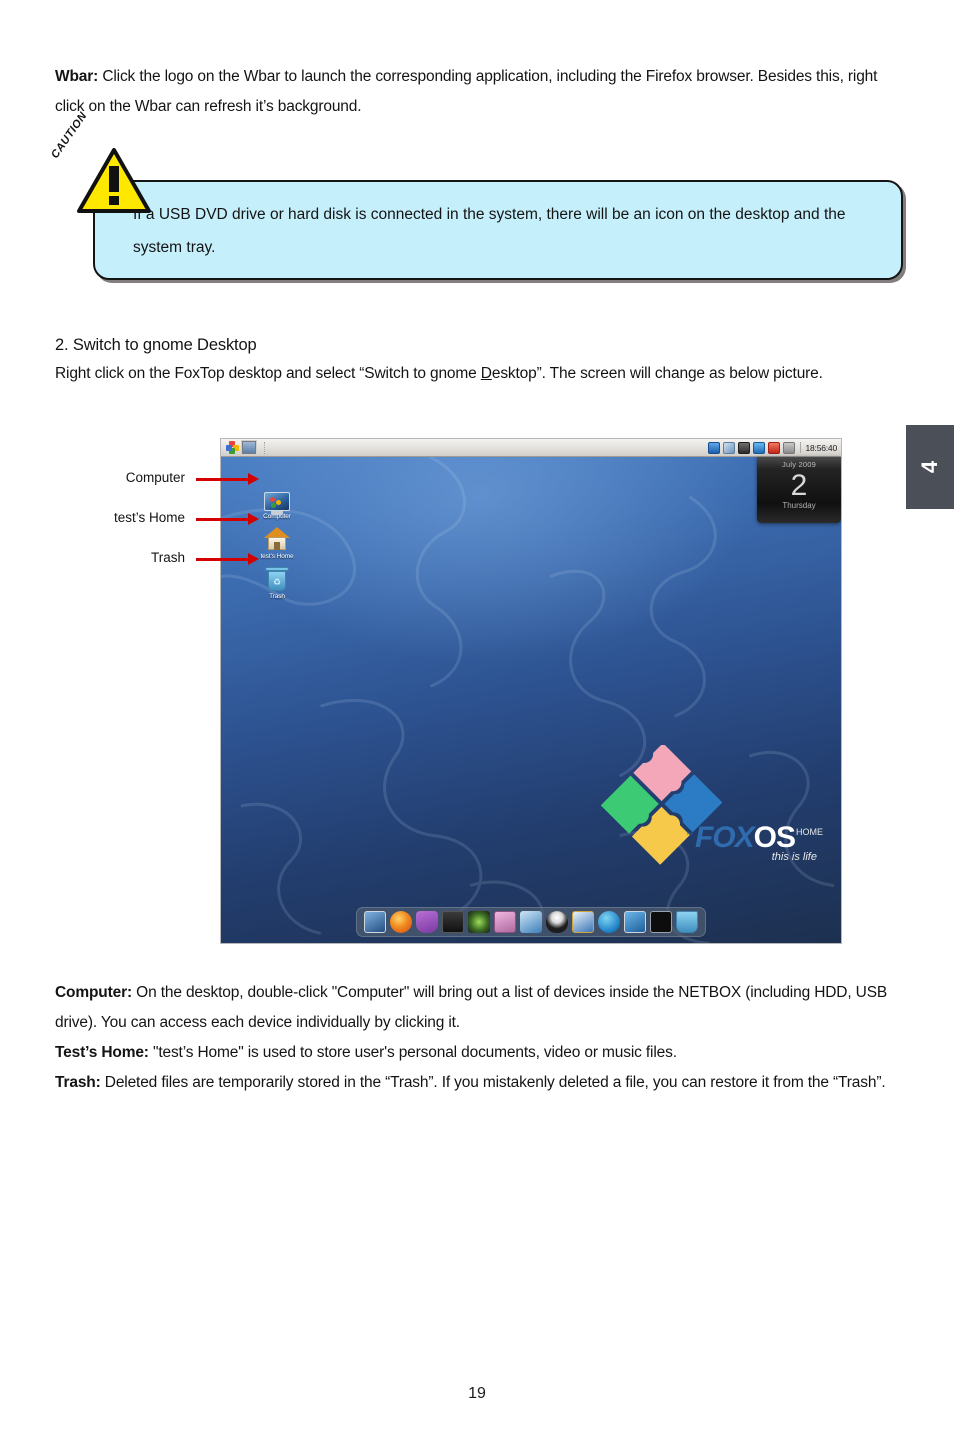 This screenshot has width=954, height=1452. I want to click on trash-dock-icon, so click(687, 922).